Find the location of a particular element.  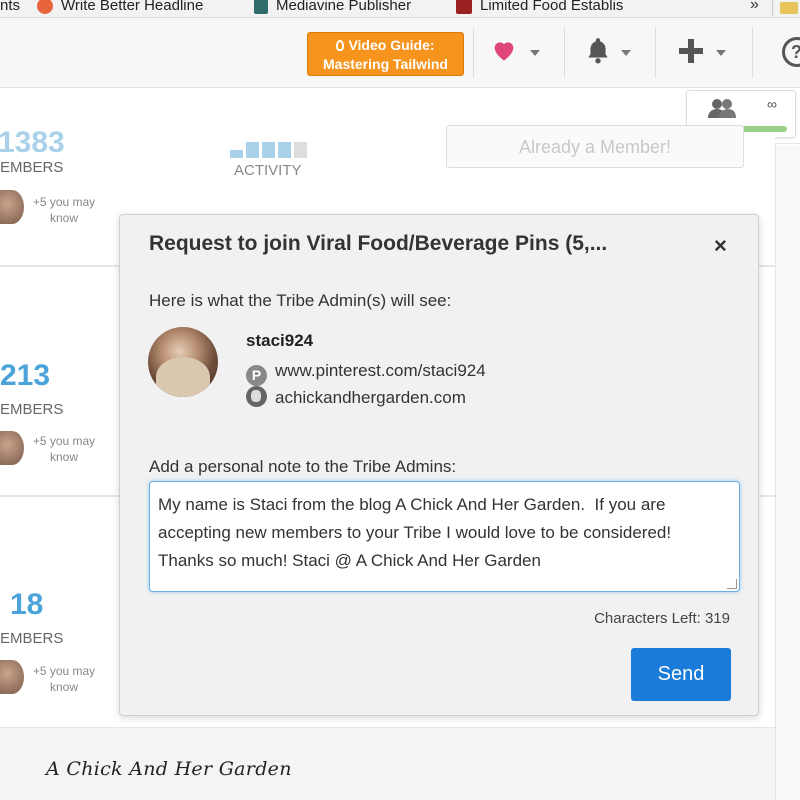

app-toolbar: Video Guide: Mastering Tailwind ? is located at coordinates (400, 53).